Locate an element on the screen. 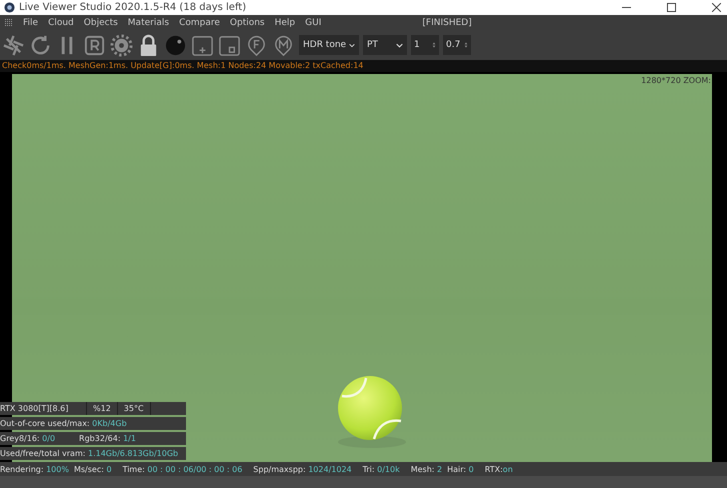 The height and width of the screenshot is (488, 727). menu-item: Materials is located at coordinates (149, 23).